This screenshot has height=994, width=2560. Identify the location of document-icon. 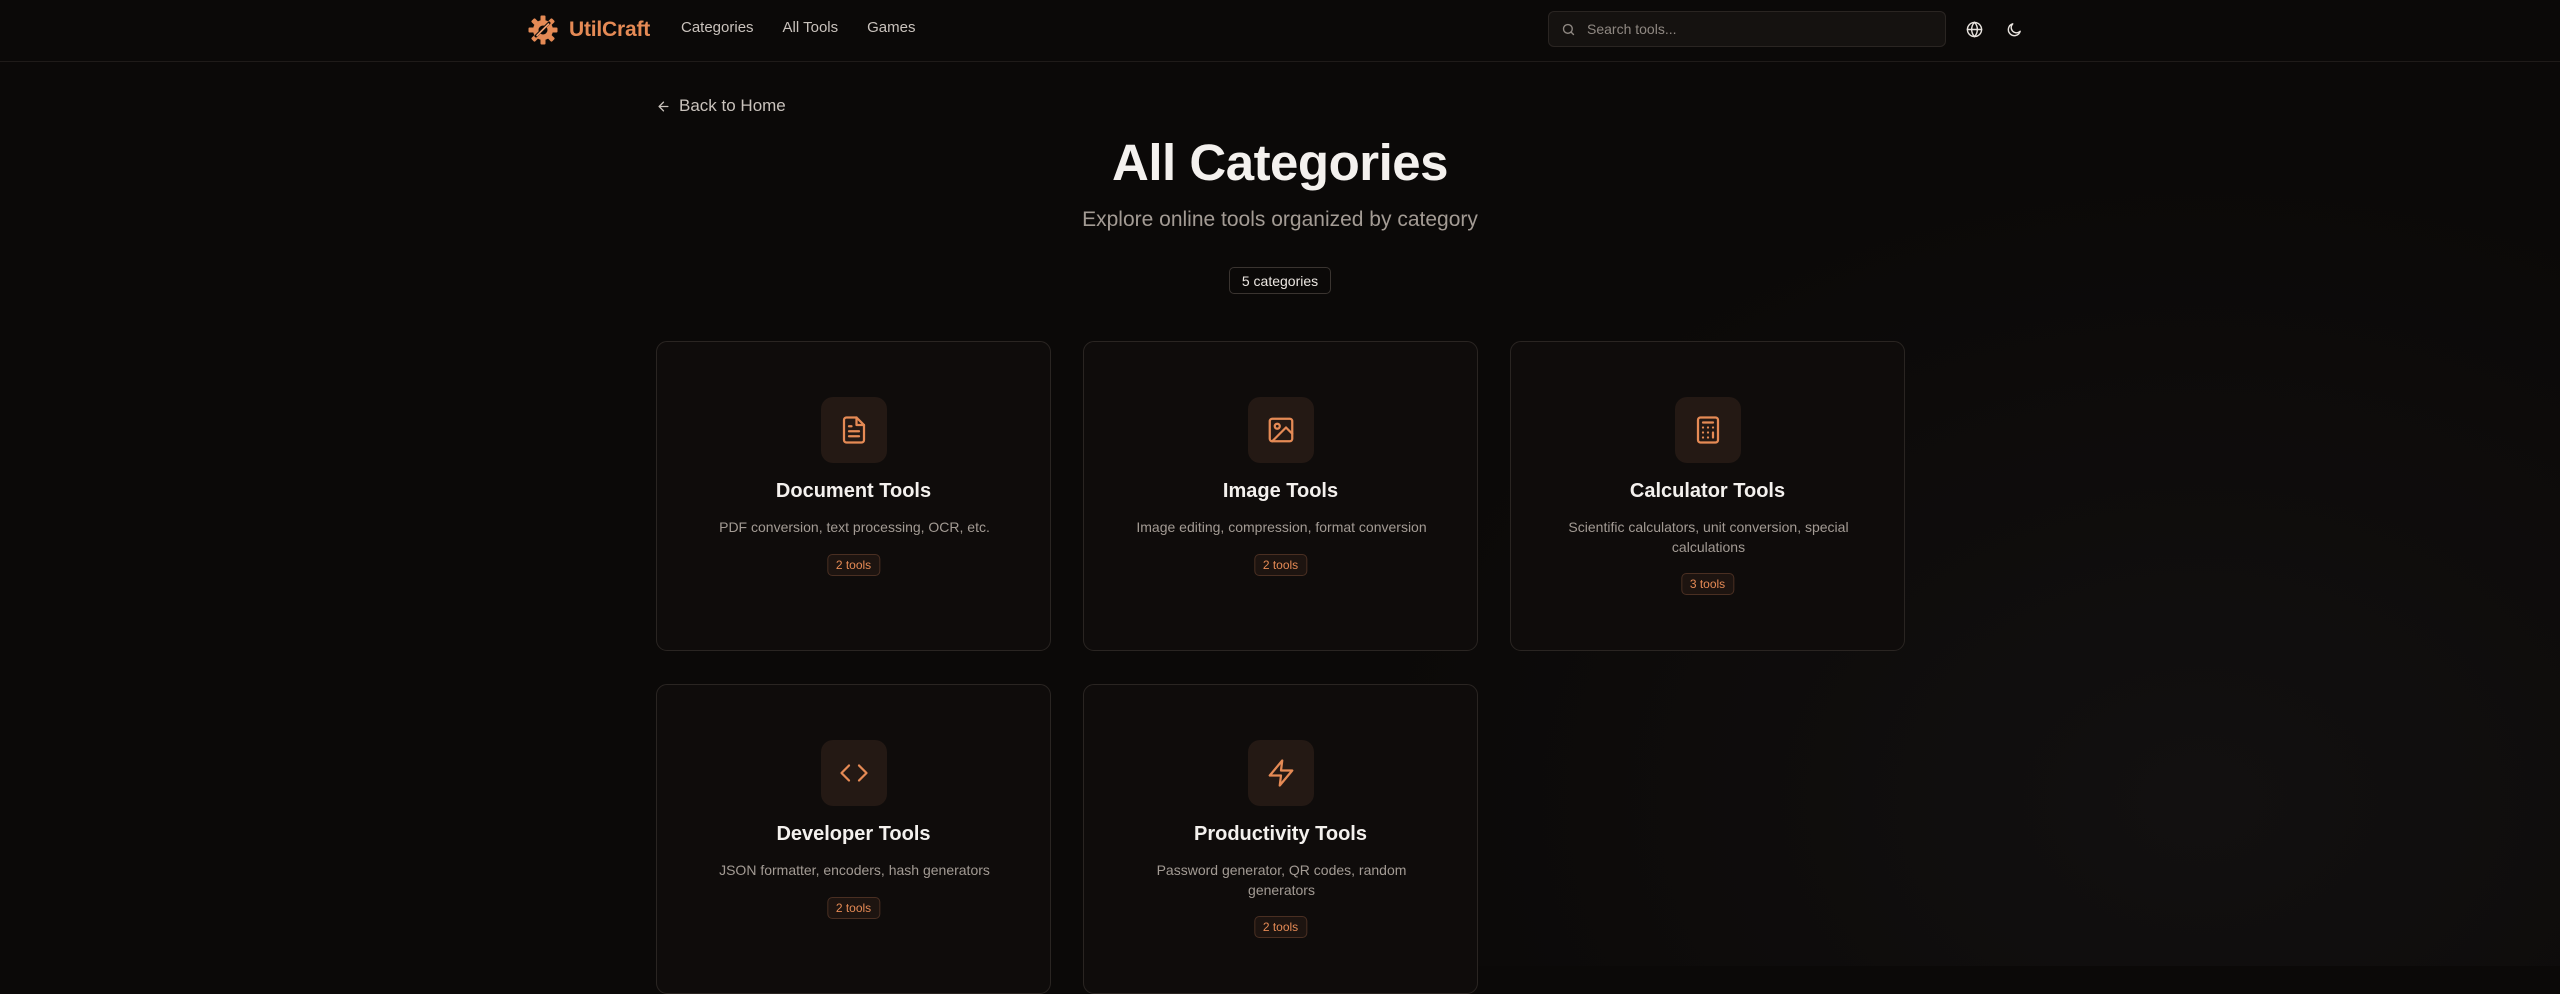
(854, 430).